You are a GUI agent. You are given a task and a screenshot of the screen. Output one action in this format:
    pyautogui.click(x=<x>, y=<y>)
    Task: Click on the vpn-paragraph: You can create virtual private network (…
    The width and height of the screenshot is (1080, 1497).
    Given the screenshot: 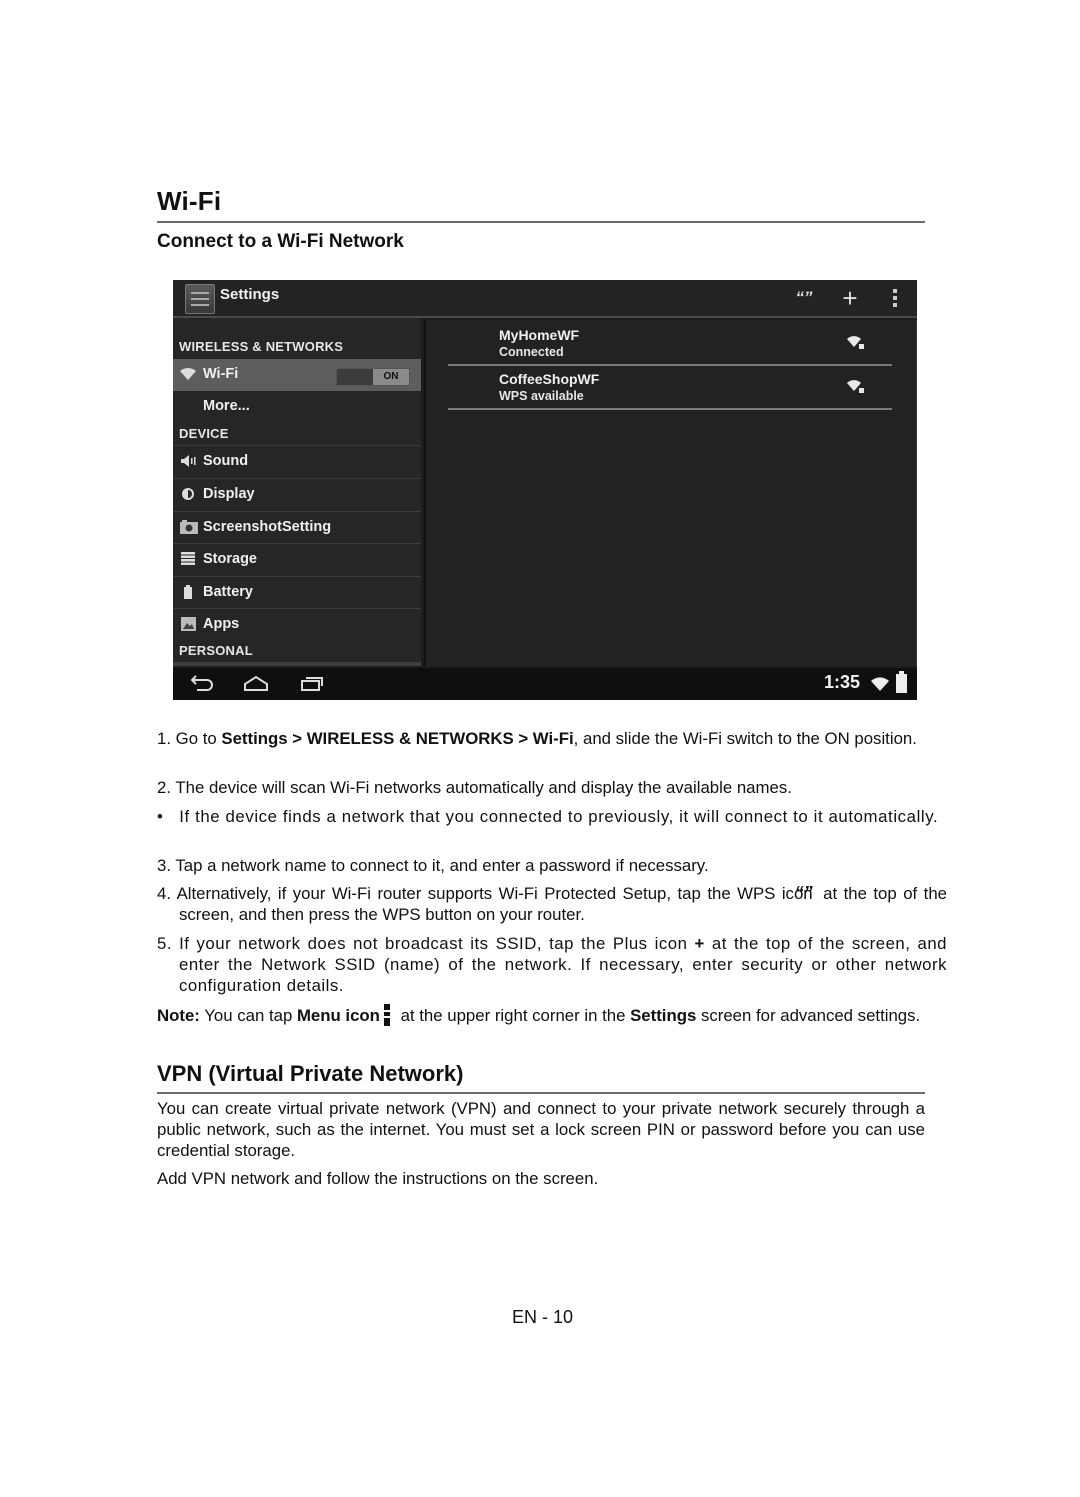 What is the action you would take?
    pyautogui.click(x=541, y=1129)
    